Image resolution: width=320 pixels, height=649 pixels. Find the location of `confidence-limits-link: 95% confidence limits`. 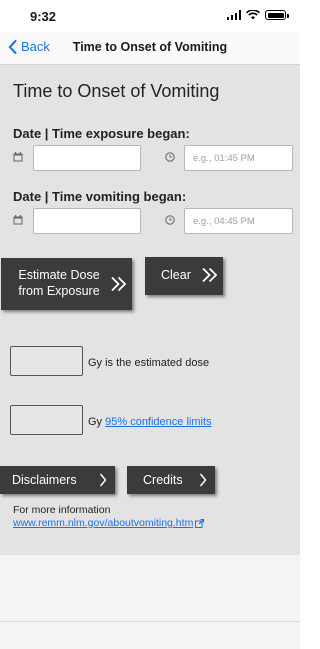

confidence-limits-link: 95% confidence limits is located at coordinates (158, 422).